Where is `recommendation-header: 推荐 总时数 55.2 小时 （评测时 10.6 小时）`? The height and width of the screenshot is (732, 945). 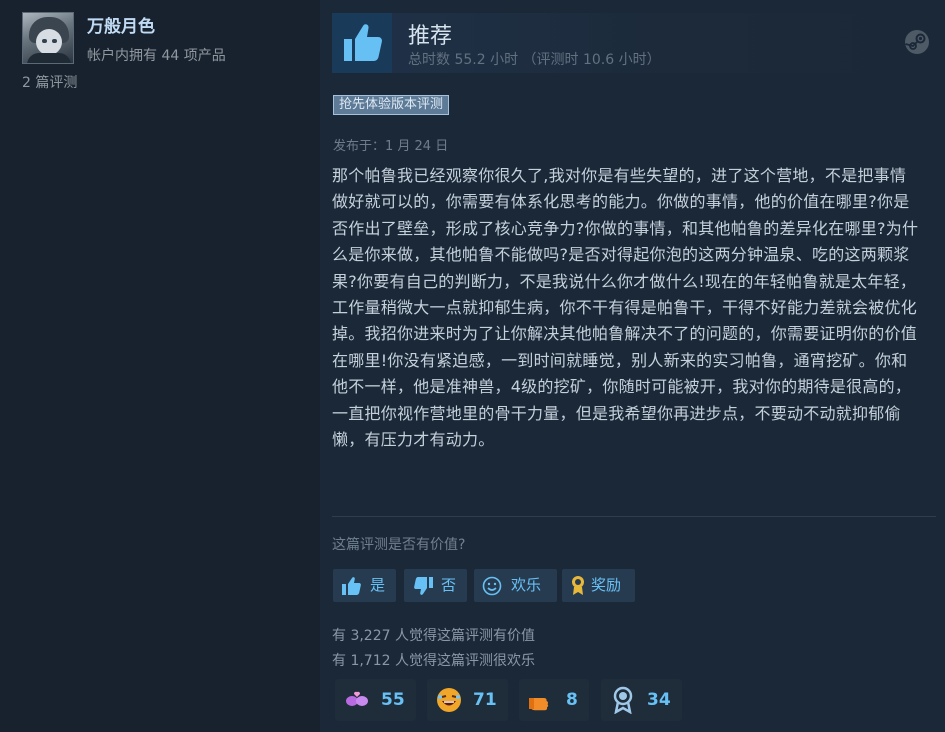
recommendation-header: 推荐 总时数 55.2 小时 （评测时 10.6 小时） is located at coordinates (634, 43).